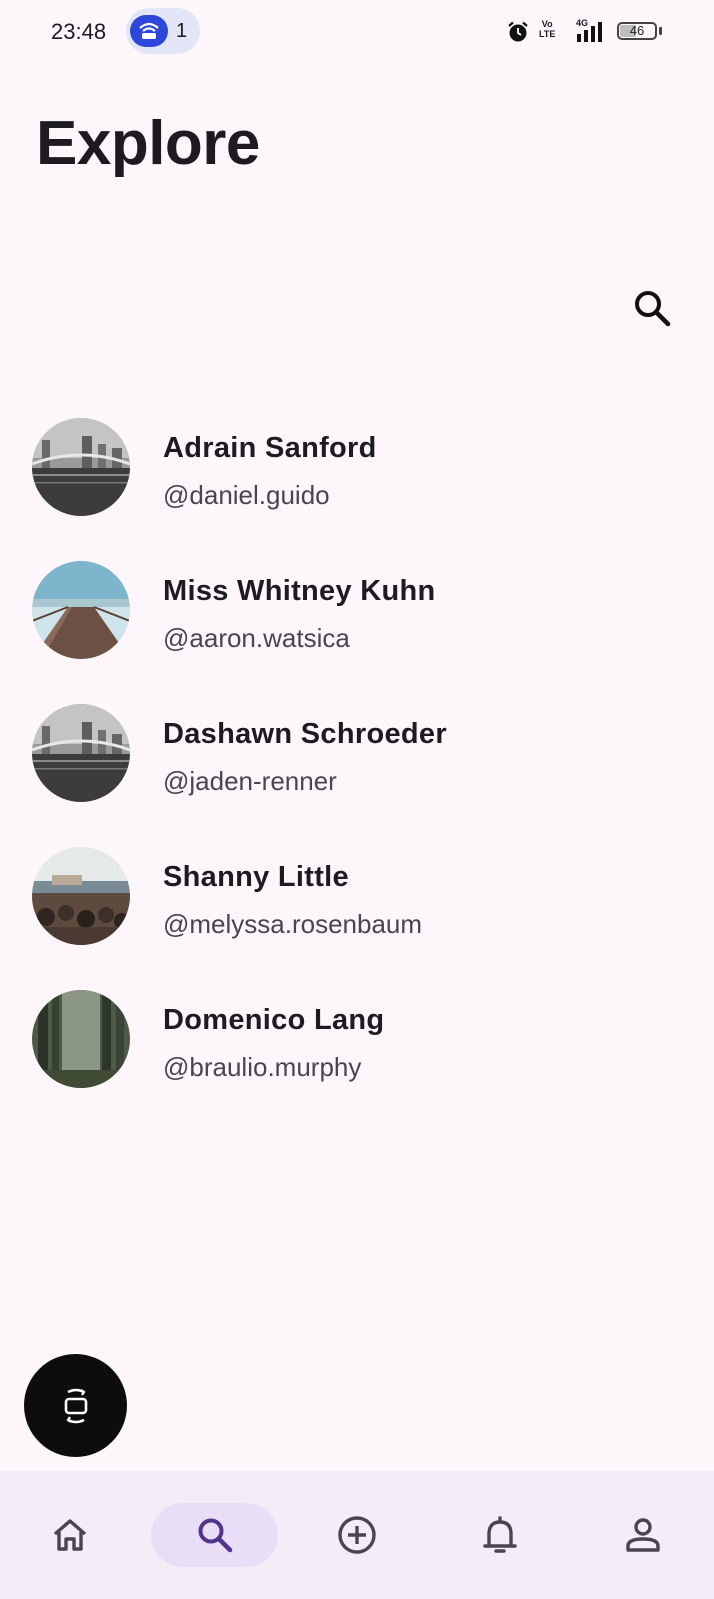 This screenshot has height=1599, width=714. Describe the element at coordinates (589, 32) in the screenshot. I see `signal-icon` at that location.